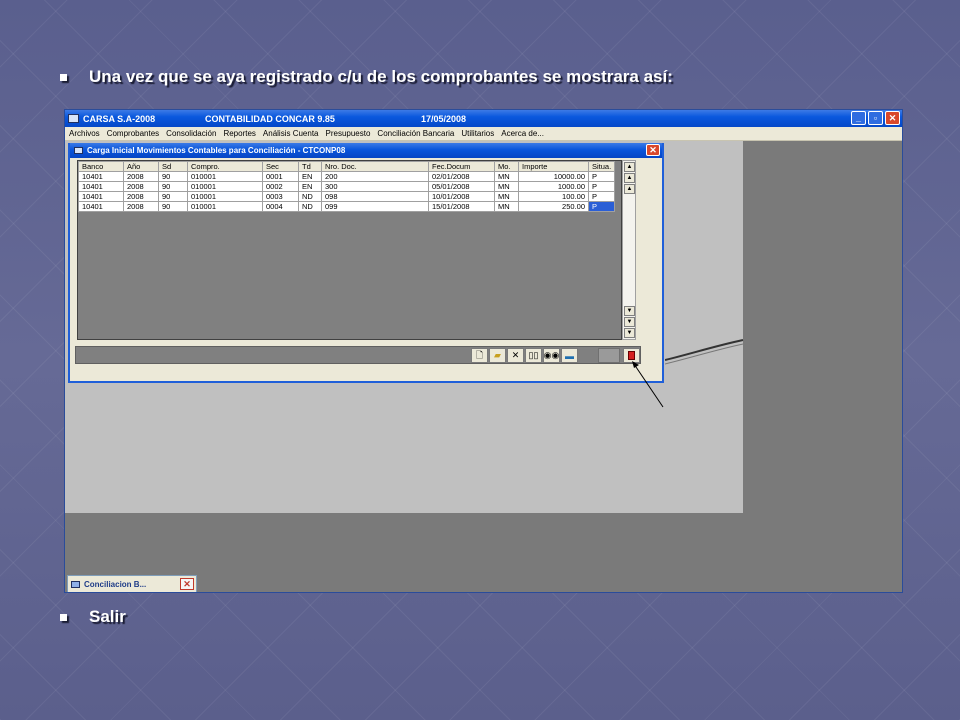 This screenshot has width=960, height=720. What do you see at coordinates (73, 118) in the screenshot?
I see `app-icon` at bounding box center [73, 118].